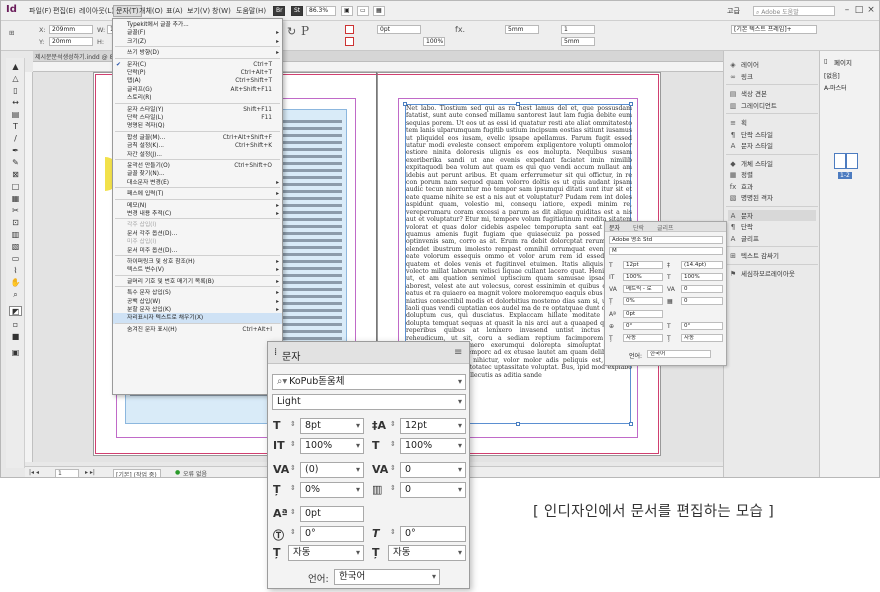  Describe the element at coordinates (772, 122) in the screenshot. I see `panel-dock-item: ≡ 획` at that location.